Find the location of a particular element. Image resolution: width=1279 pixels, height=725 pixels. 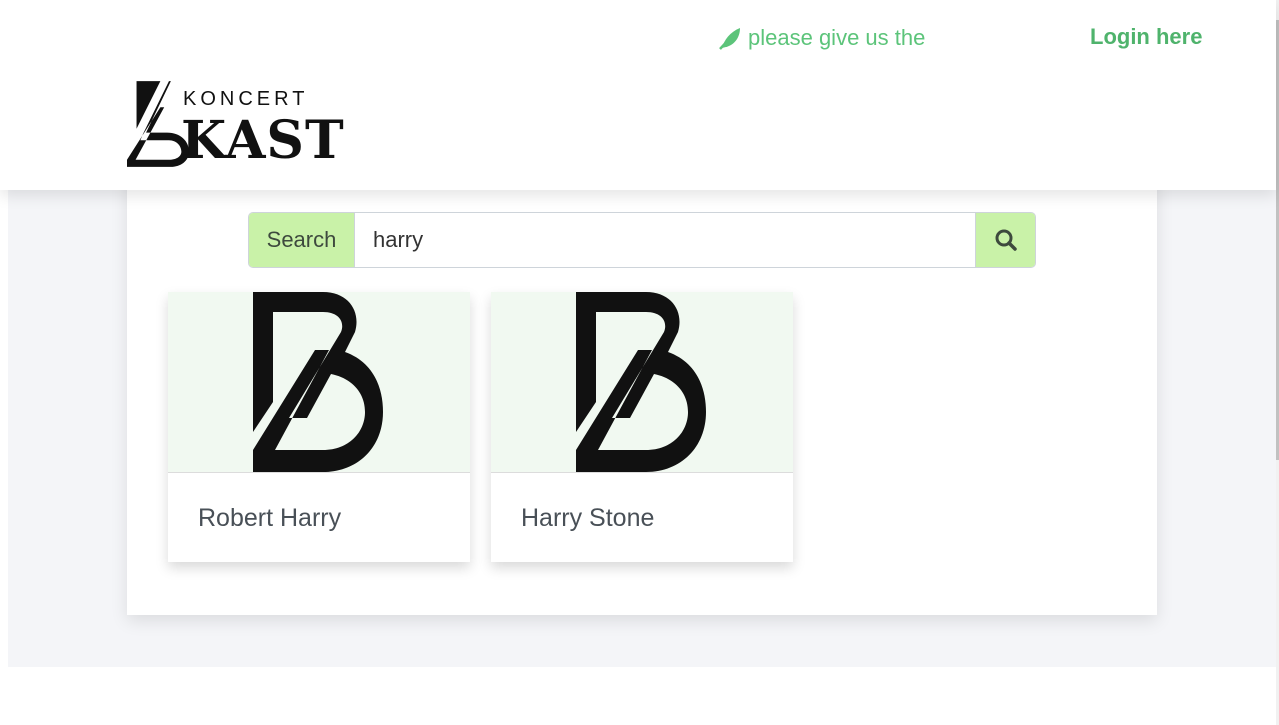

search-button is located at coordinates (1005, 240).